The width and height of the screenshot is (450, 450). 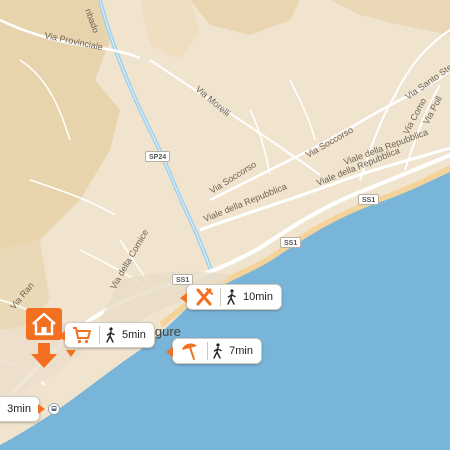 I want to click on shopping-pointer-down, so click(x=71, y=353).